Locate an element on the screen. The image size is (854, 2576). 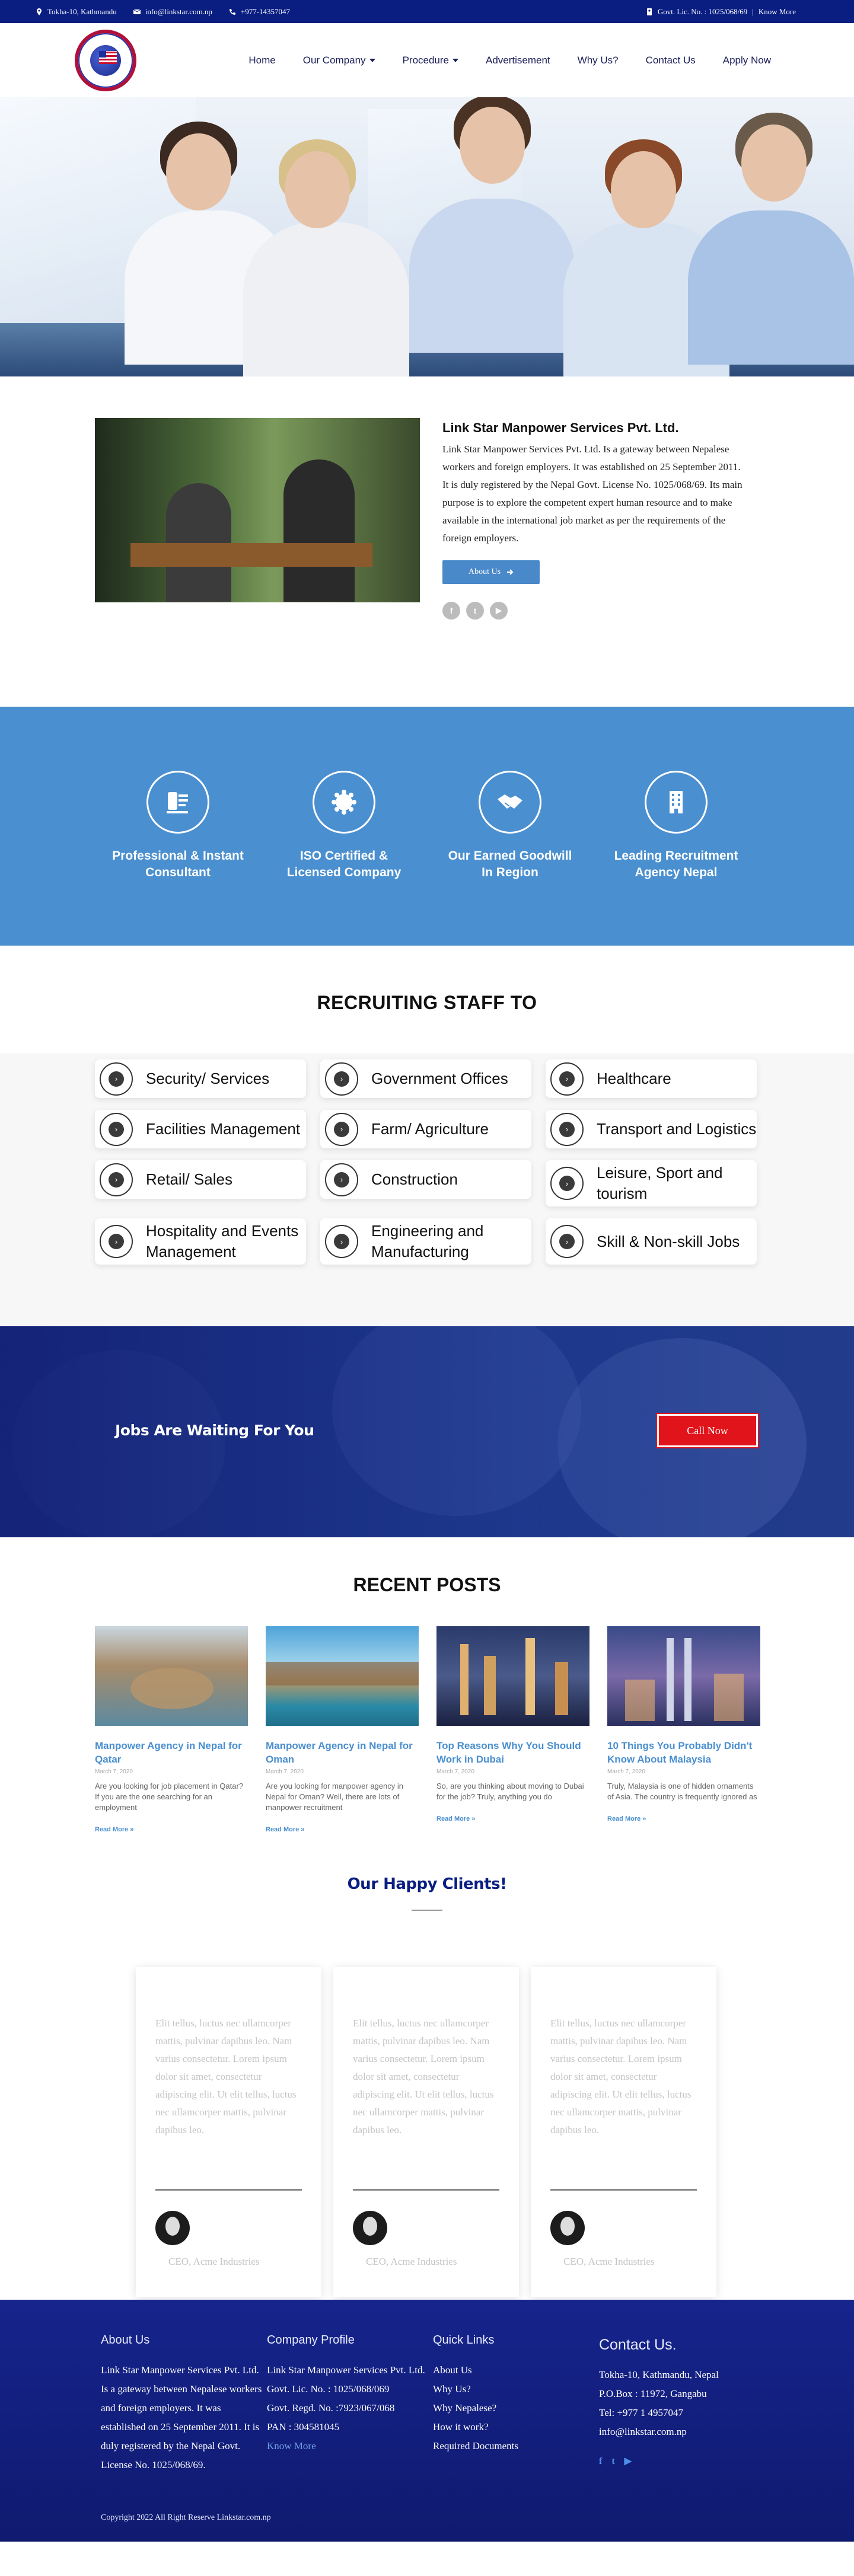
consultant-icon is located at coordinates (178, 802).